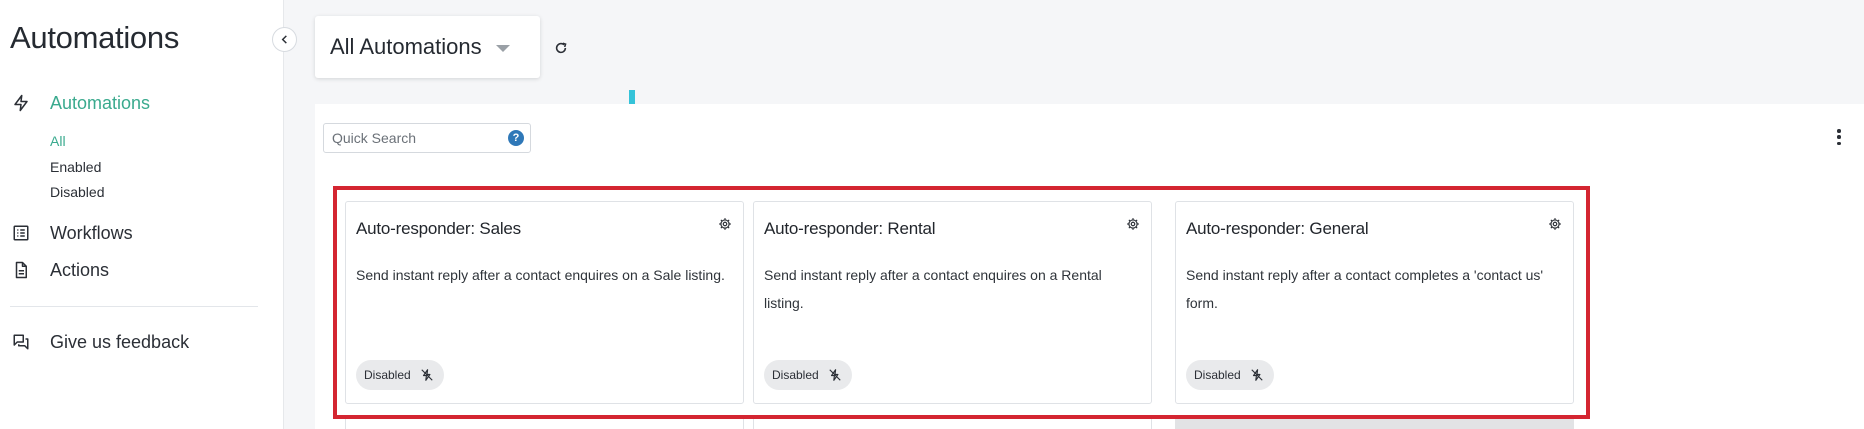 This screenshot has width=1864, height=429. What do you see at coordinates (850, 228) in the screenshot?
I see `card-title: Auto-responder: Rental` at bounding box center [850, 228].